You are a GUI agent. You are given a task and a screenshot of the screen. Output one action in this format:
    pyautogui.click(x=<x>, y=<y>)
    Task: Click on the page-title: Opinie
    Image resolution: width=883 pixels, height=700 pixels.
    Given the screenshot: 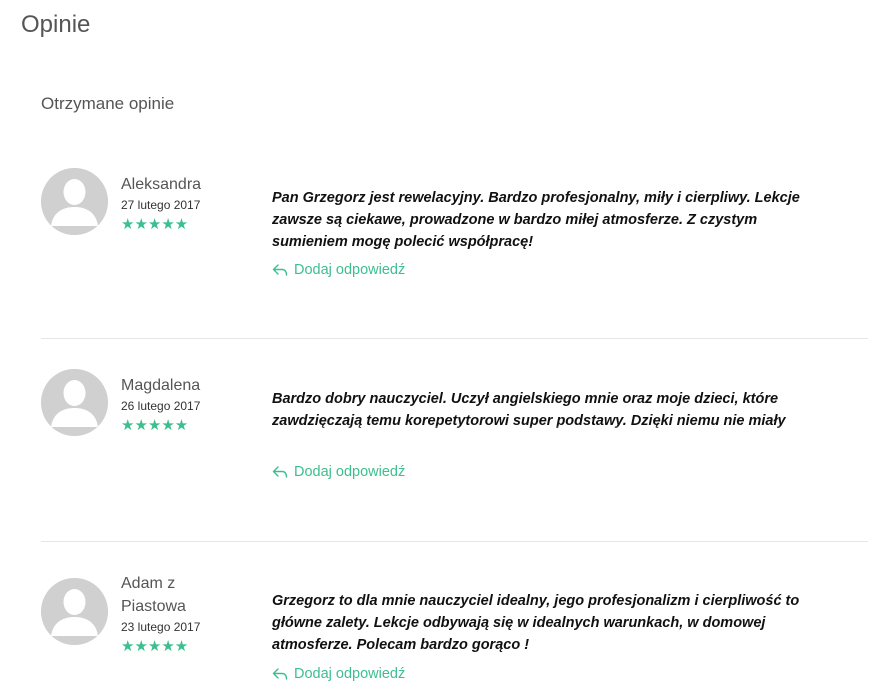 What is the action you would take?
    pyautogui.click(x=56, y=24)
    